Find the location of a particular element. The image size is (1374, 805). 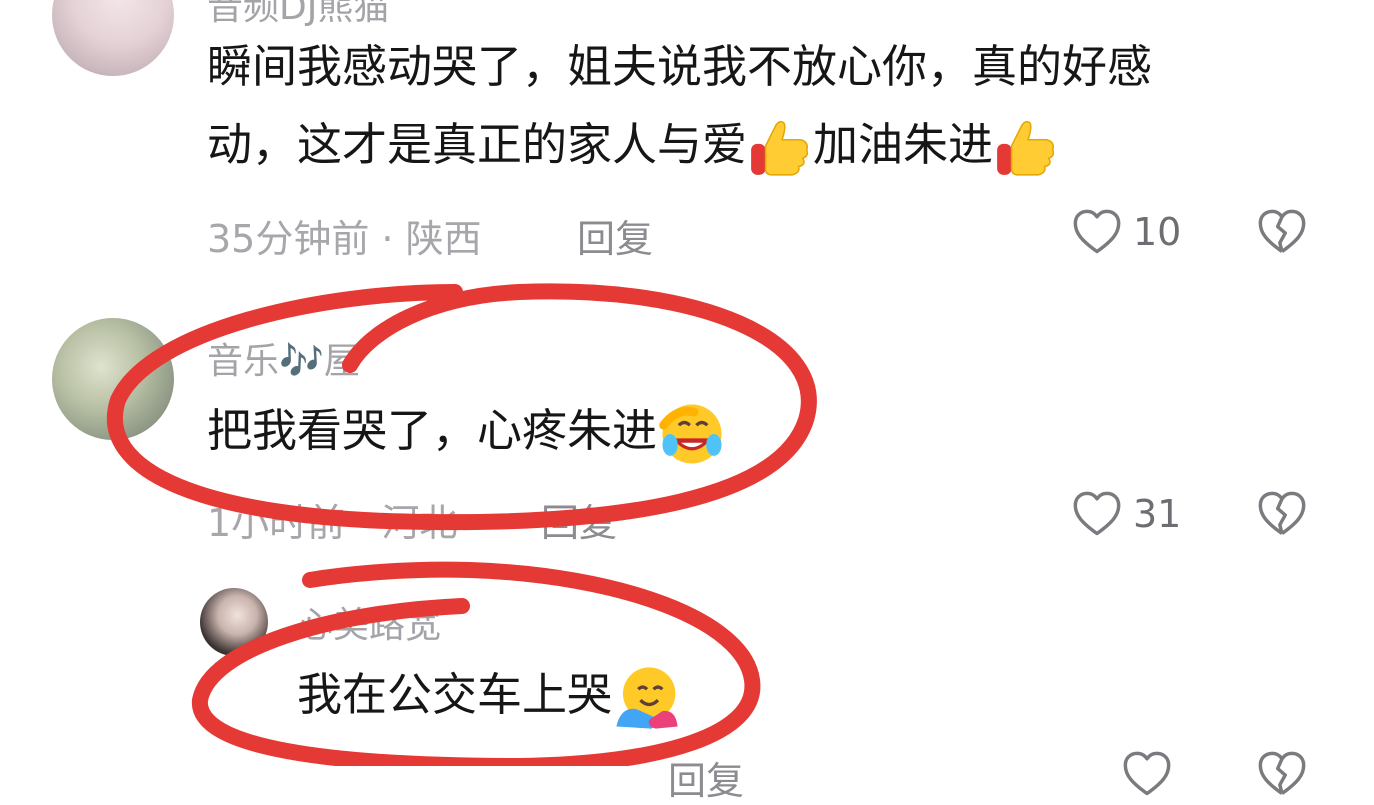

comment-username: 心美路宽 is located at coordinates (369, 622).